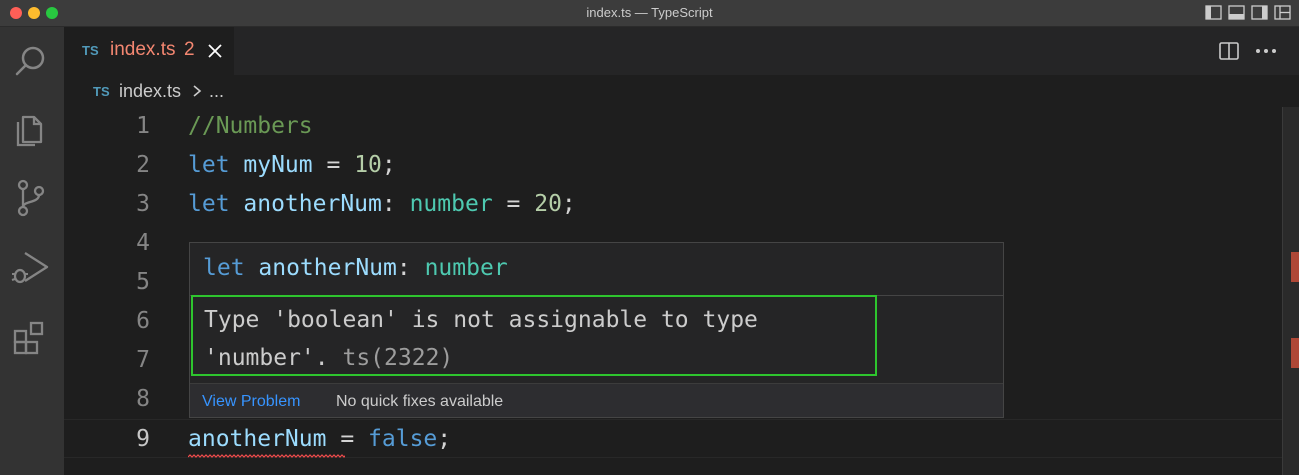  What do you see at coordinates (143, 204) in the screenshot?
I see `line-number: 3` at bounding box center [143, 204].